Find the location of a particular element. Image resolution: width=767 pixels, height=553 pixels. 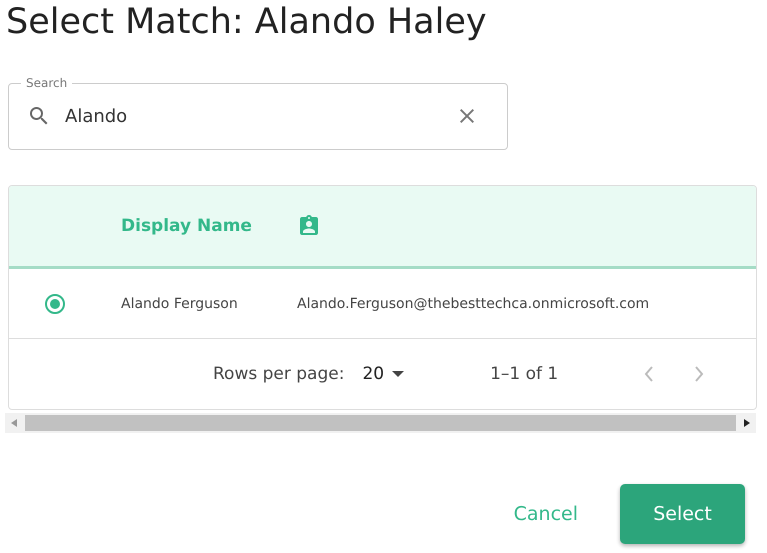

previous-page-icon is located at coordinates (649, 374).